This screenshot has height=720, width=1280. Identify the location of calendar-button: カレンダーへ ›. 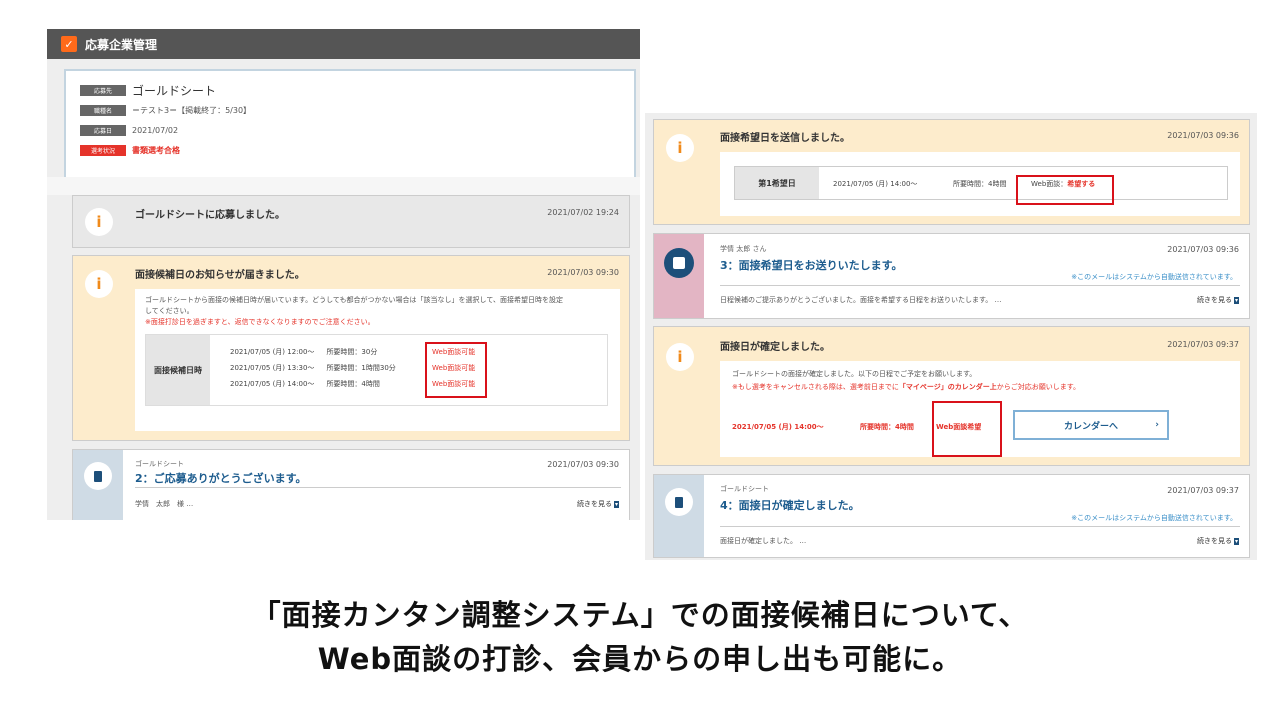
(1091, 425).